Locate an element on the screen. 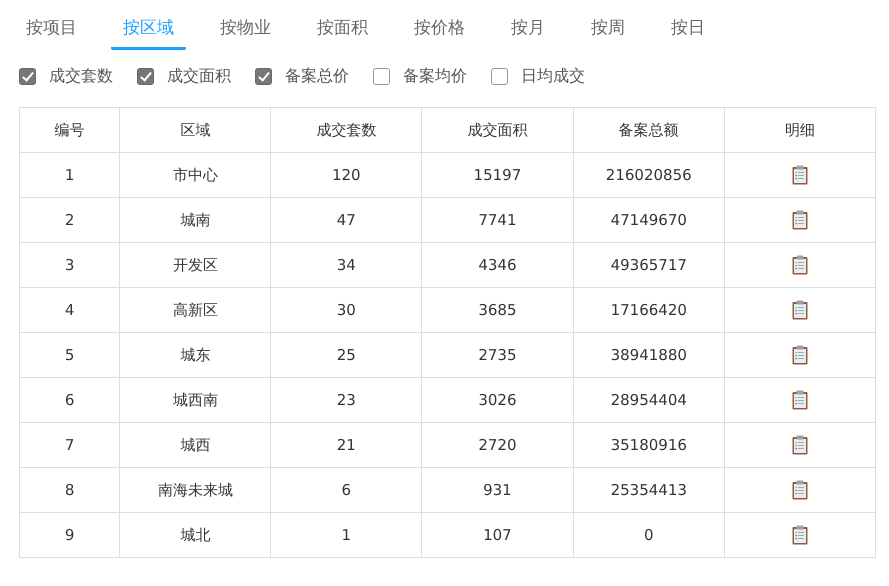 This screenshot has height=586, width=889. table-cell: 2720 is located at coordinates (497, 445).